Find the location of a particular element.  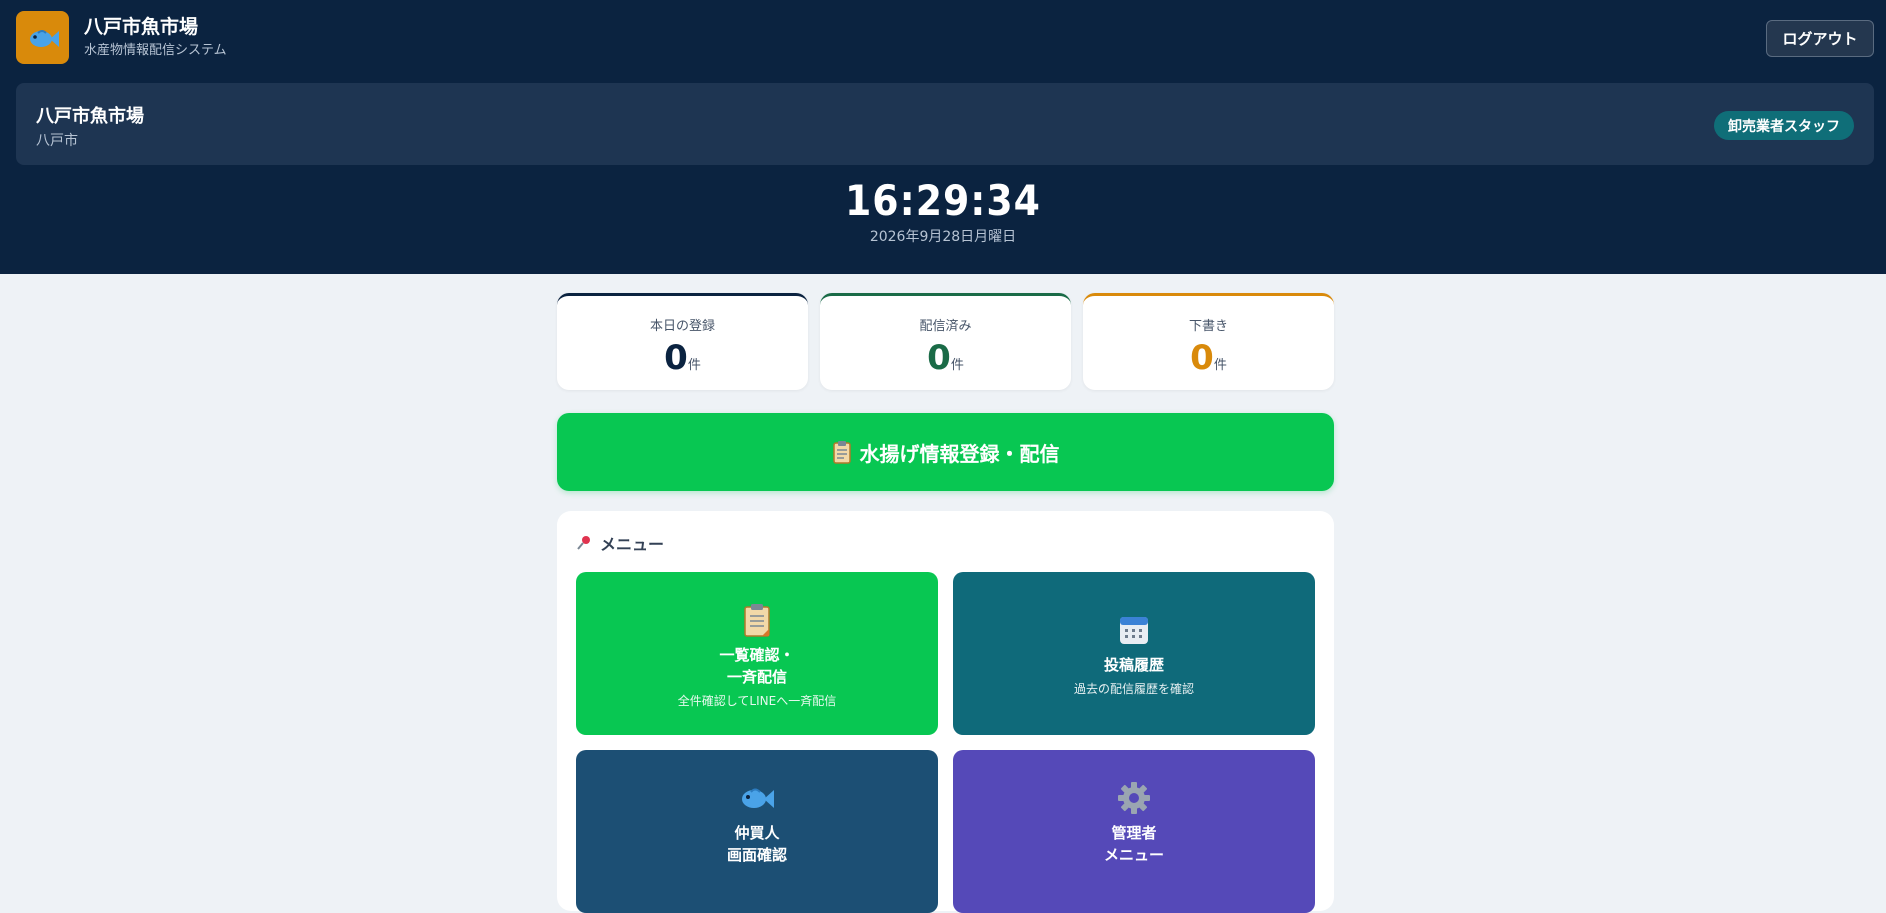

gear-icon is located at coordinates (1134, 798).